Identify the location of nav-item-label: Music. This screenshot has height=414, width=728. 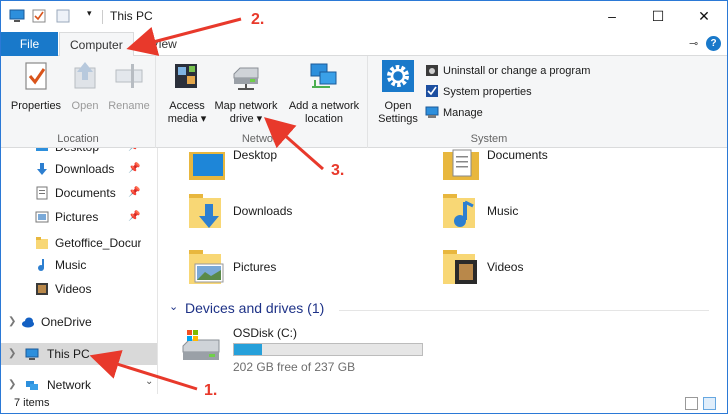
(71, 265).